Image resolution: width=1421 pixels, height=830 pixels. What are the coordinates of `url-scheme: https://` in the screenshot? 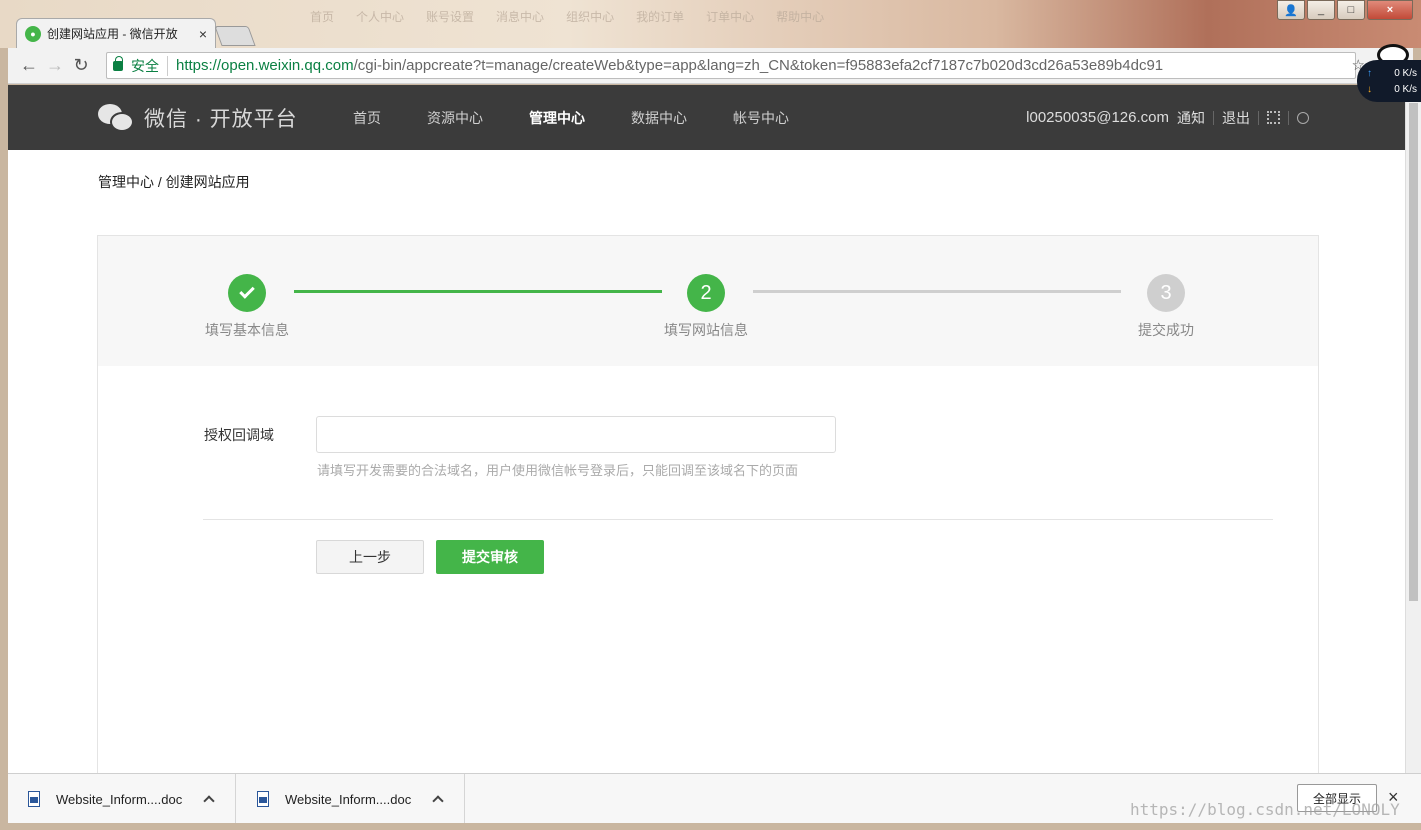 It's located at (199, 65).